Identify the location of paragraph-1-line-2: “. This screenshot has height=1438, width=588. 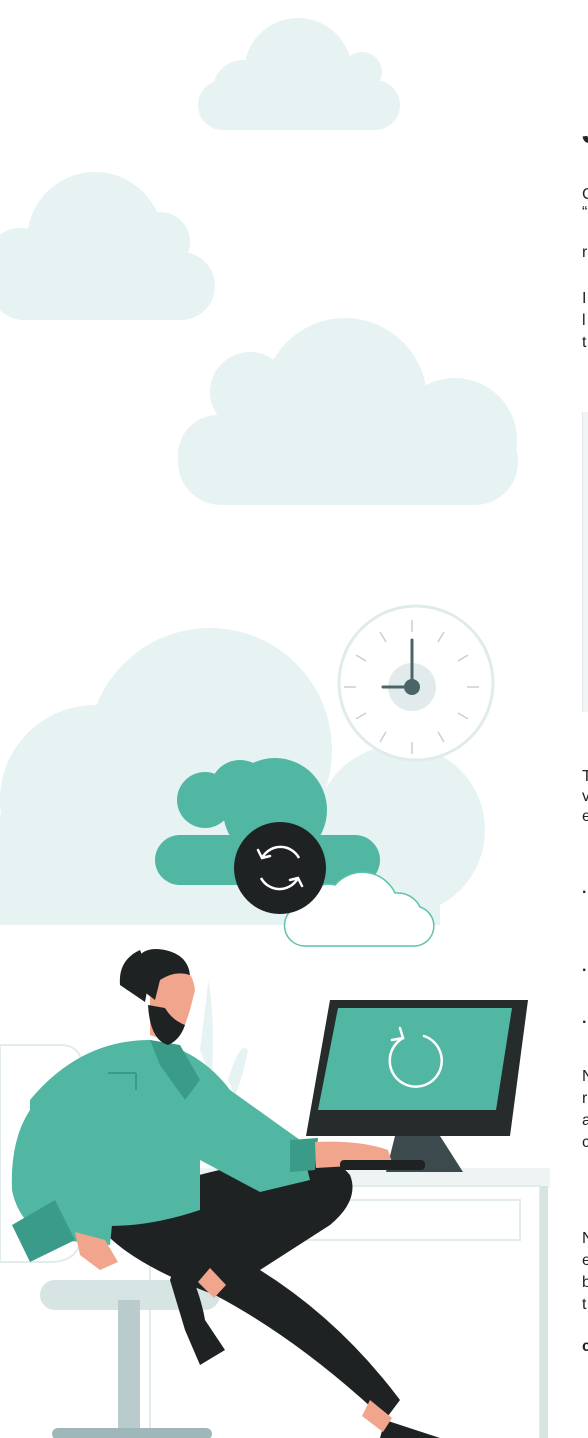
(585, 212).